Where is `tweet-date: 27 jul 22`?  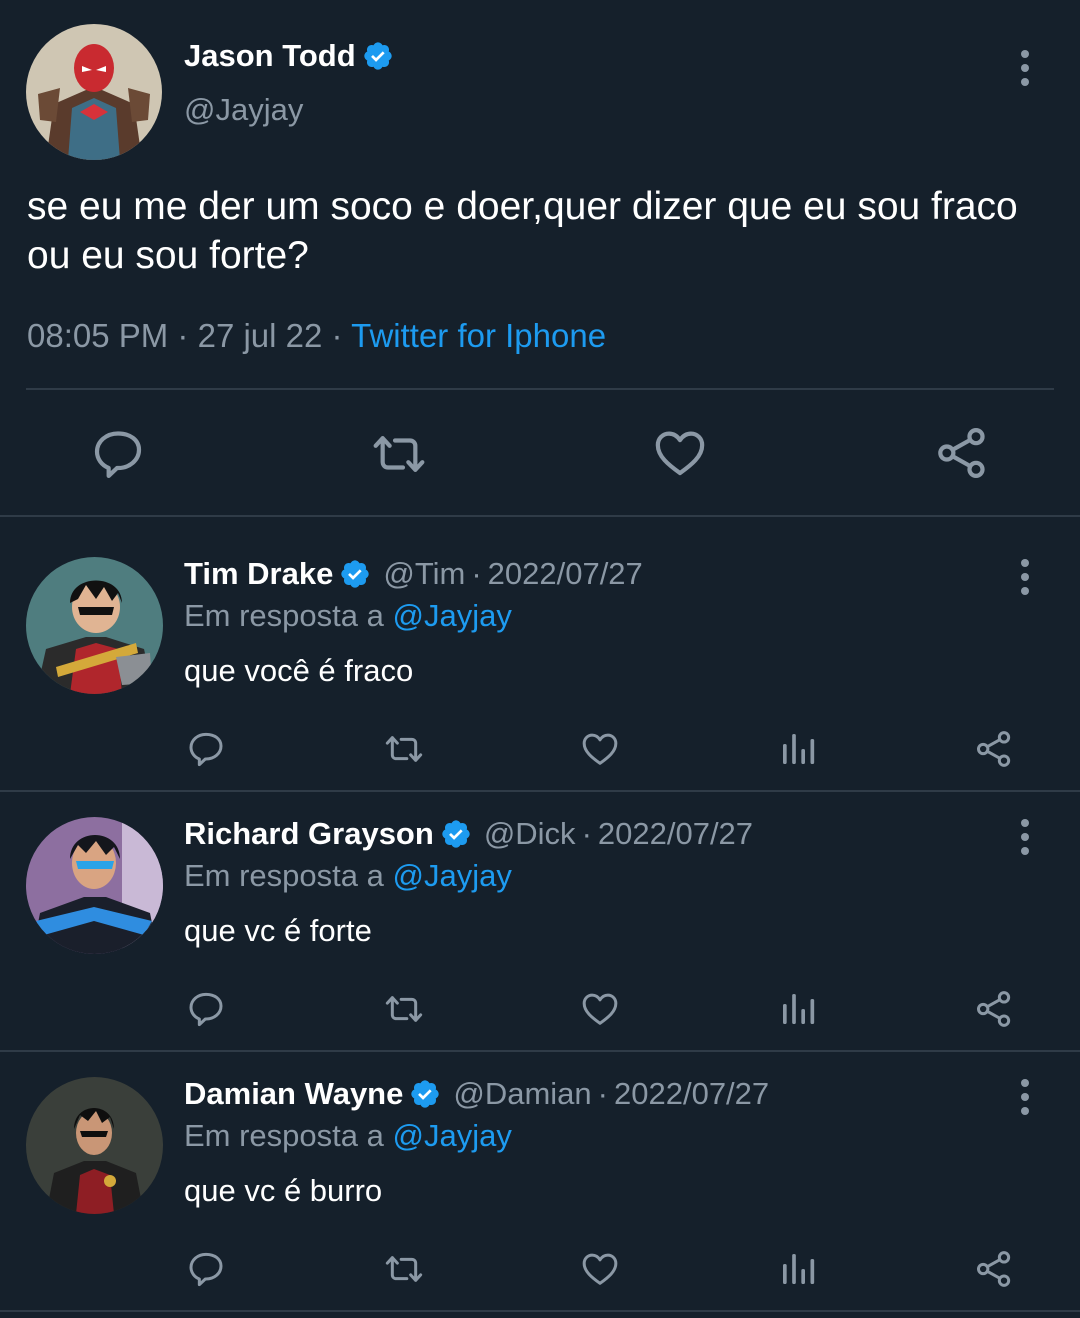
tweet-date: 27 jul 22 is located at coordinates (260, 335).